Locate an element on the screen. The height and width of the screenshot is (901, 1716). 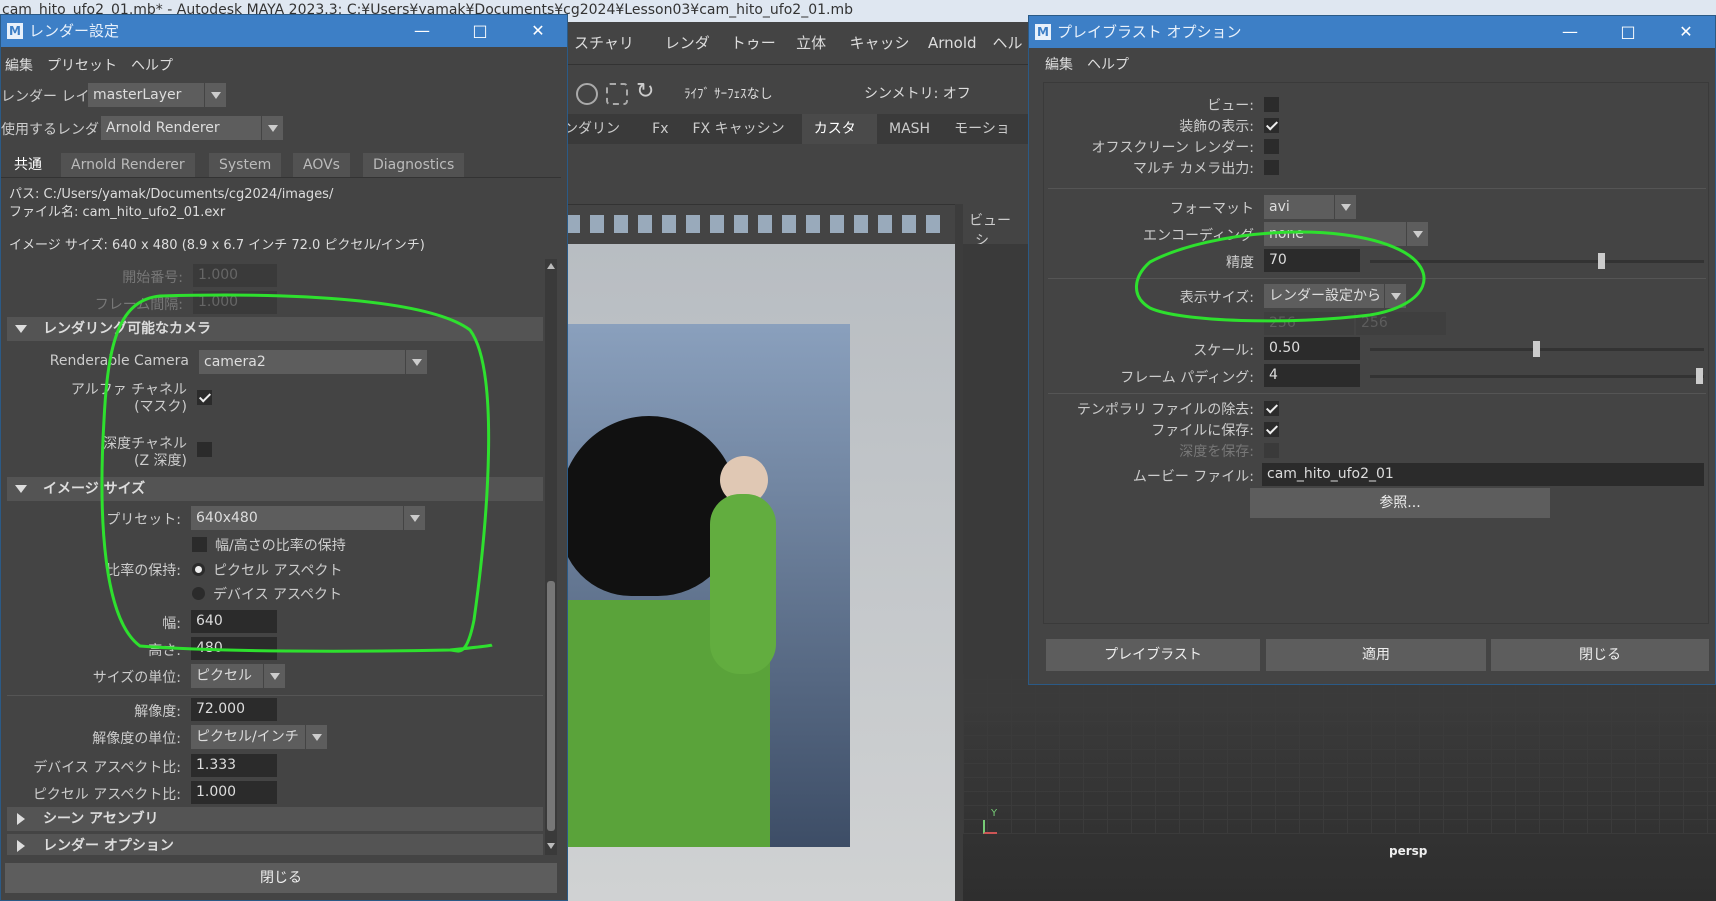
apply-button: 適用 is located at coordinates (1376, 655).